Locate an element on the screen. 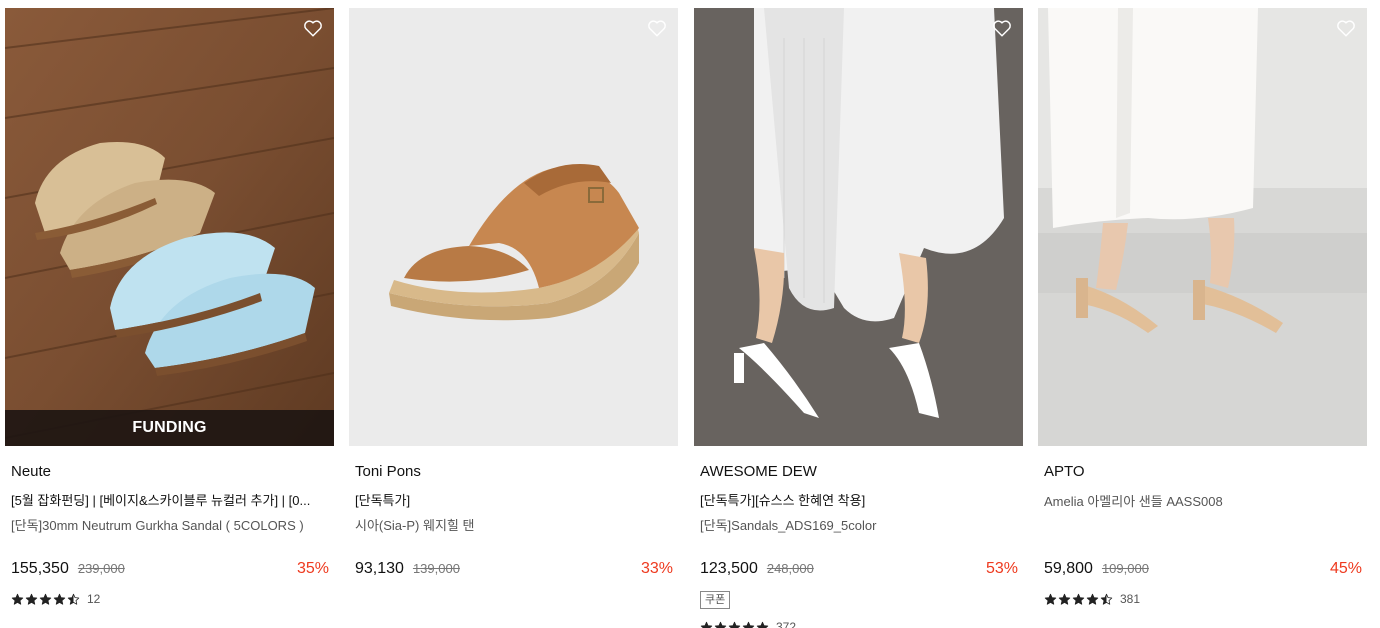  discount-rate: 33% is located at coordinates (656, 568).